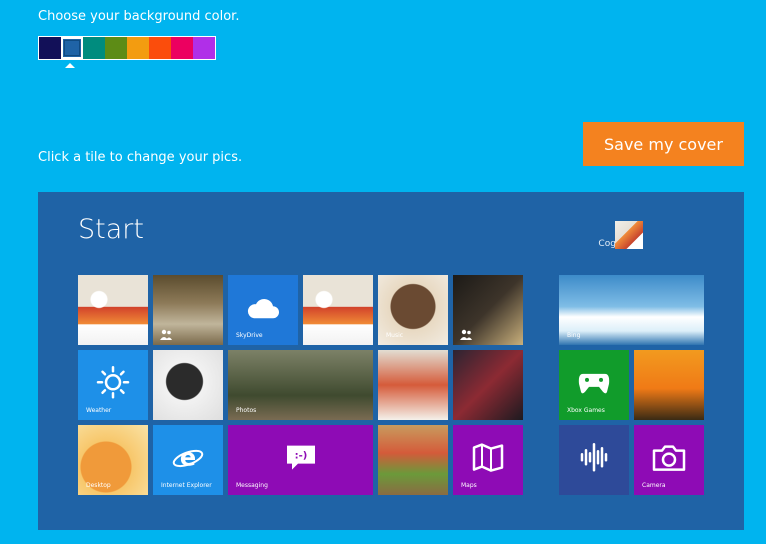 The height and width of the screenshot is (544, 766). Describe the element at coordinates (469, 485) in the screenshot. I see `tile-label: Maps` at that location.